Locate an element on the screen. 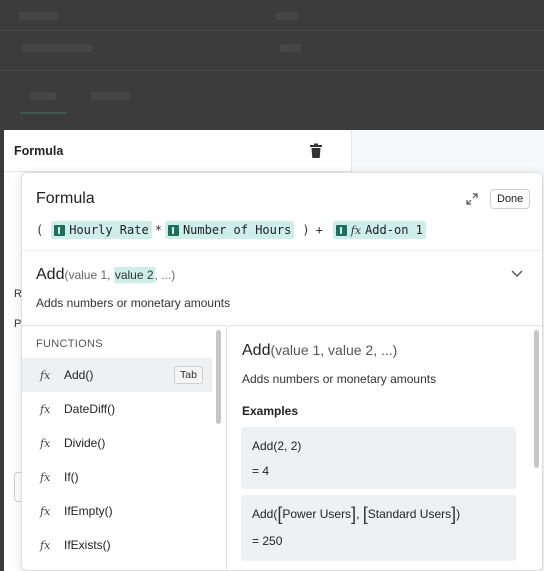 The width and height of the screenshot is (544, 571). popup-title: Formula is located at coordinates (65, 198).